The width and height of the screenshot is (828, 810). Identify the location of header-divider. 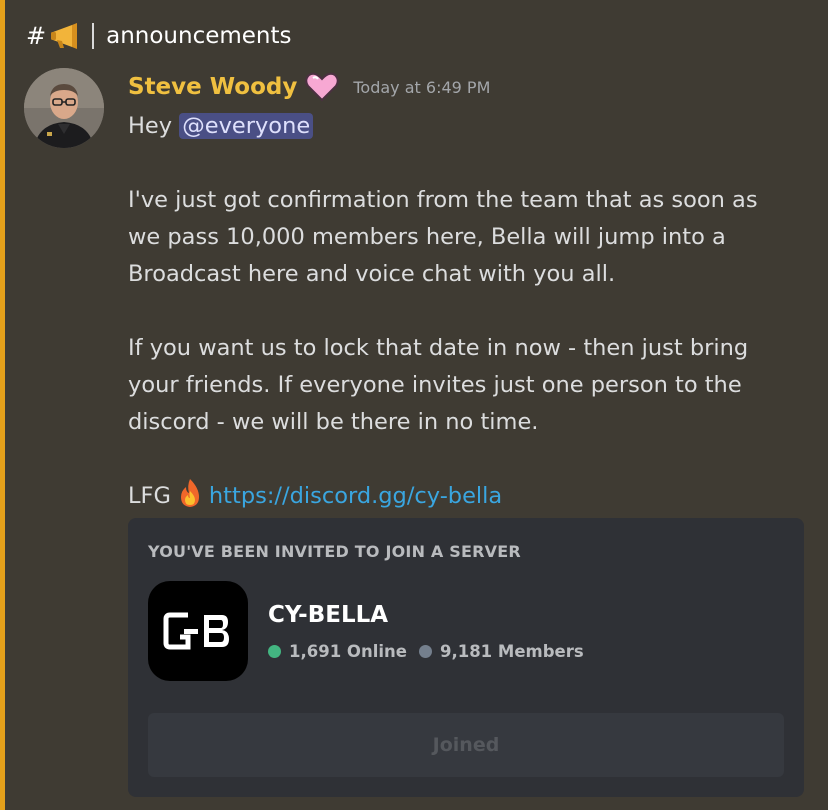
(93, 36).